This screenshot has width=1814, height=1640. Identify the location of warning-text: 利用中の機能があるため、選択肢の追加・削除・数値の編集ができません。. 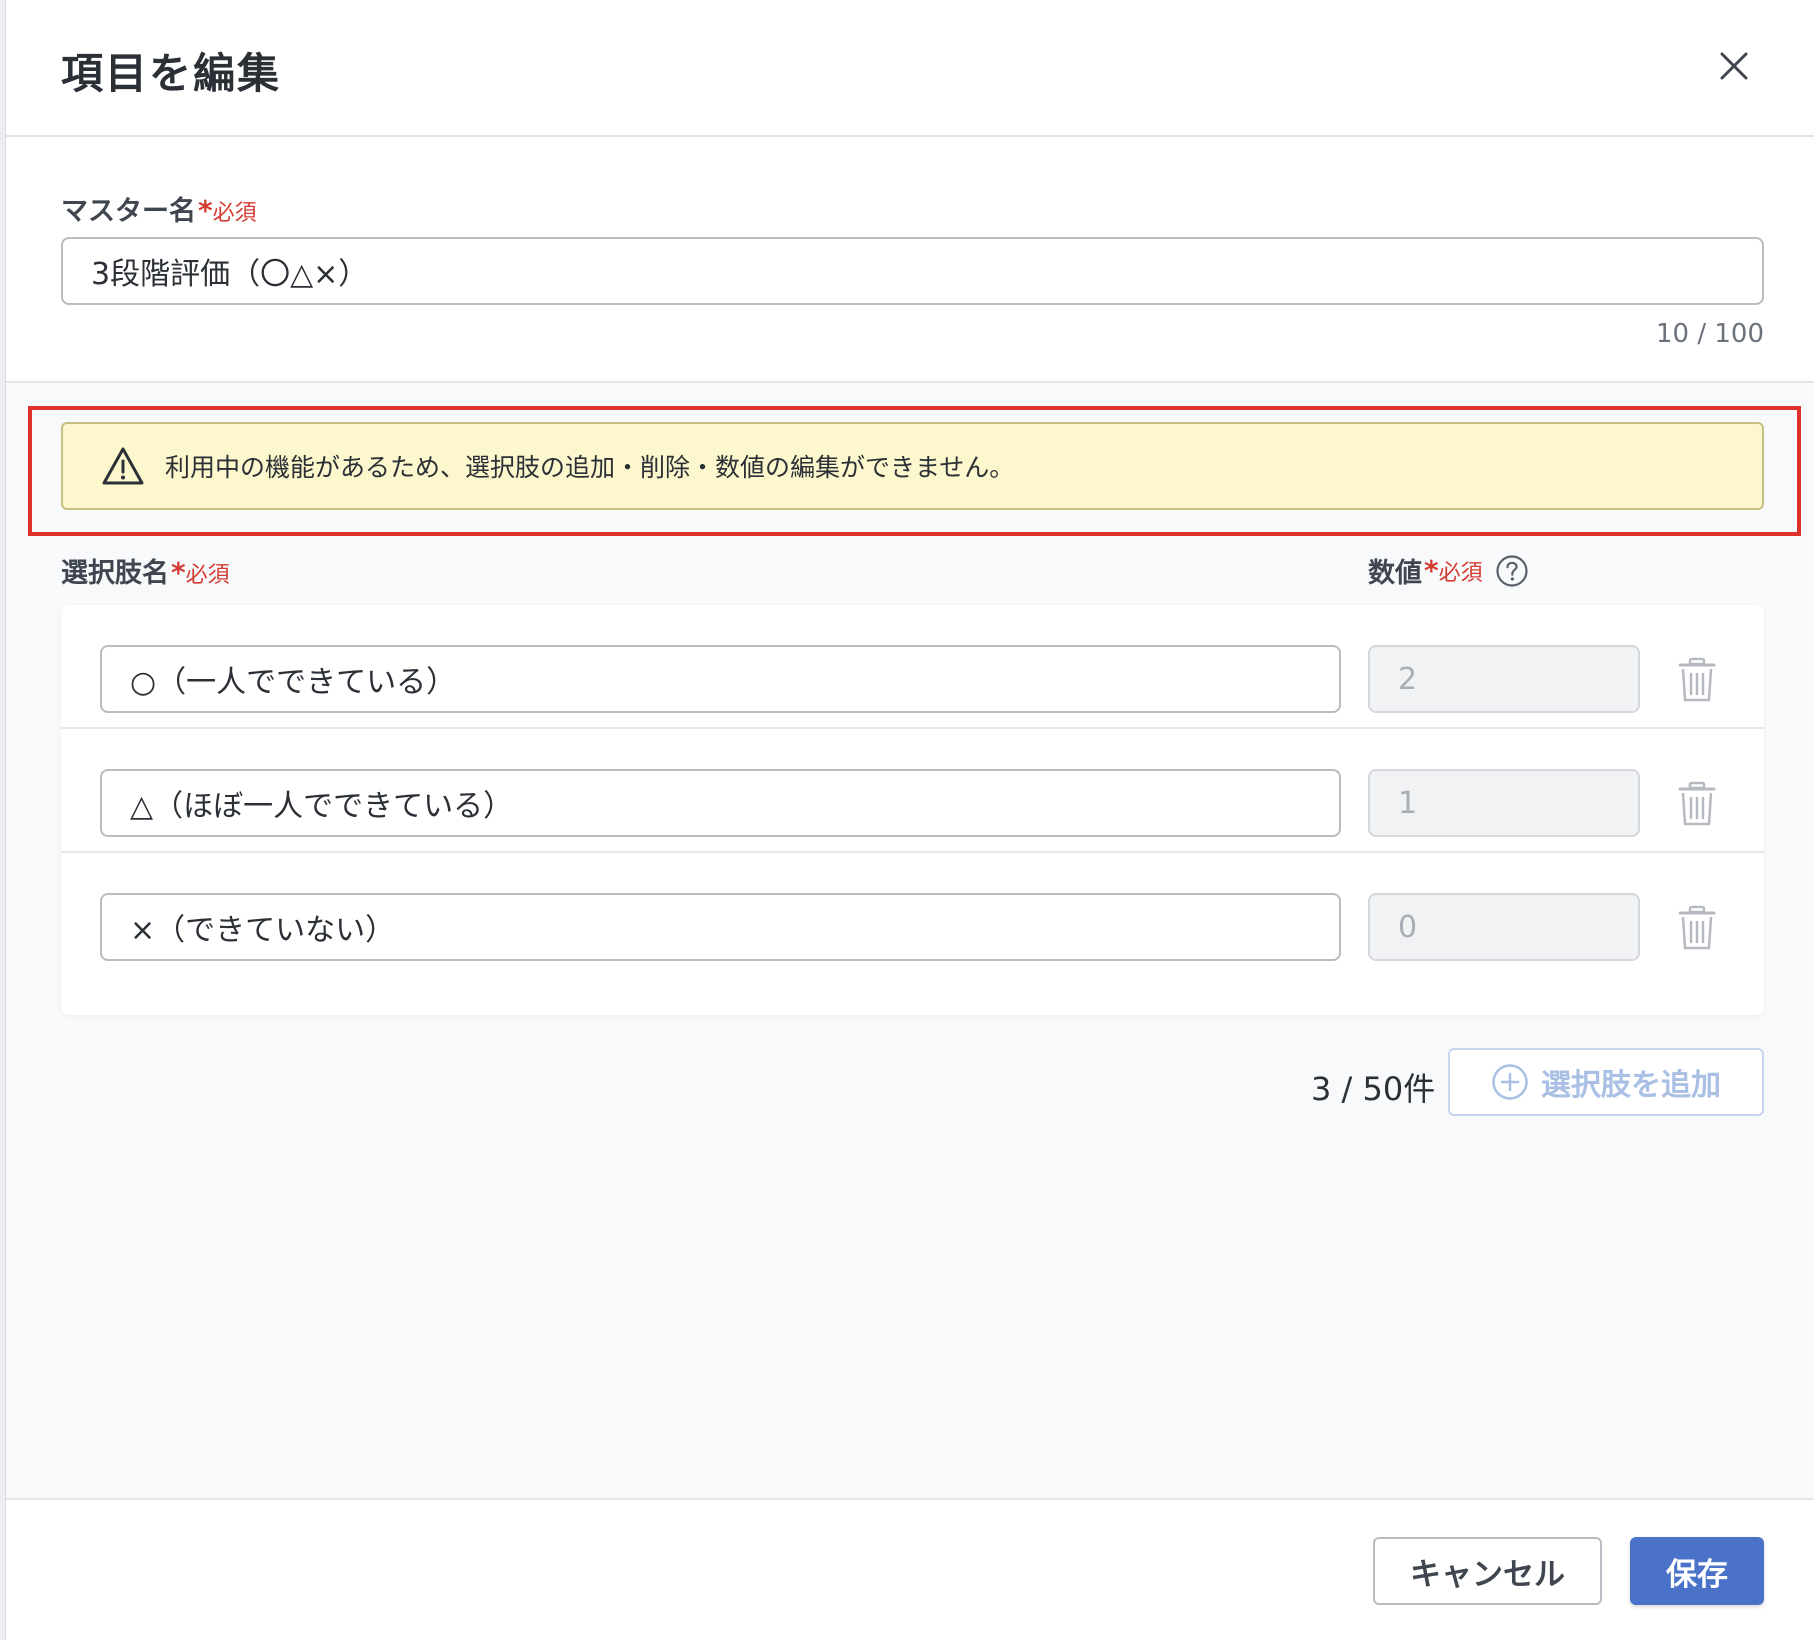
(590, 467).